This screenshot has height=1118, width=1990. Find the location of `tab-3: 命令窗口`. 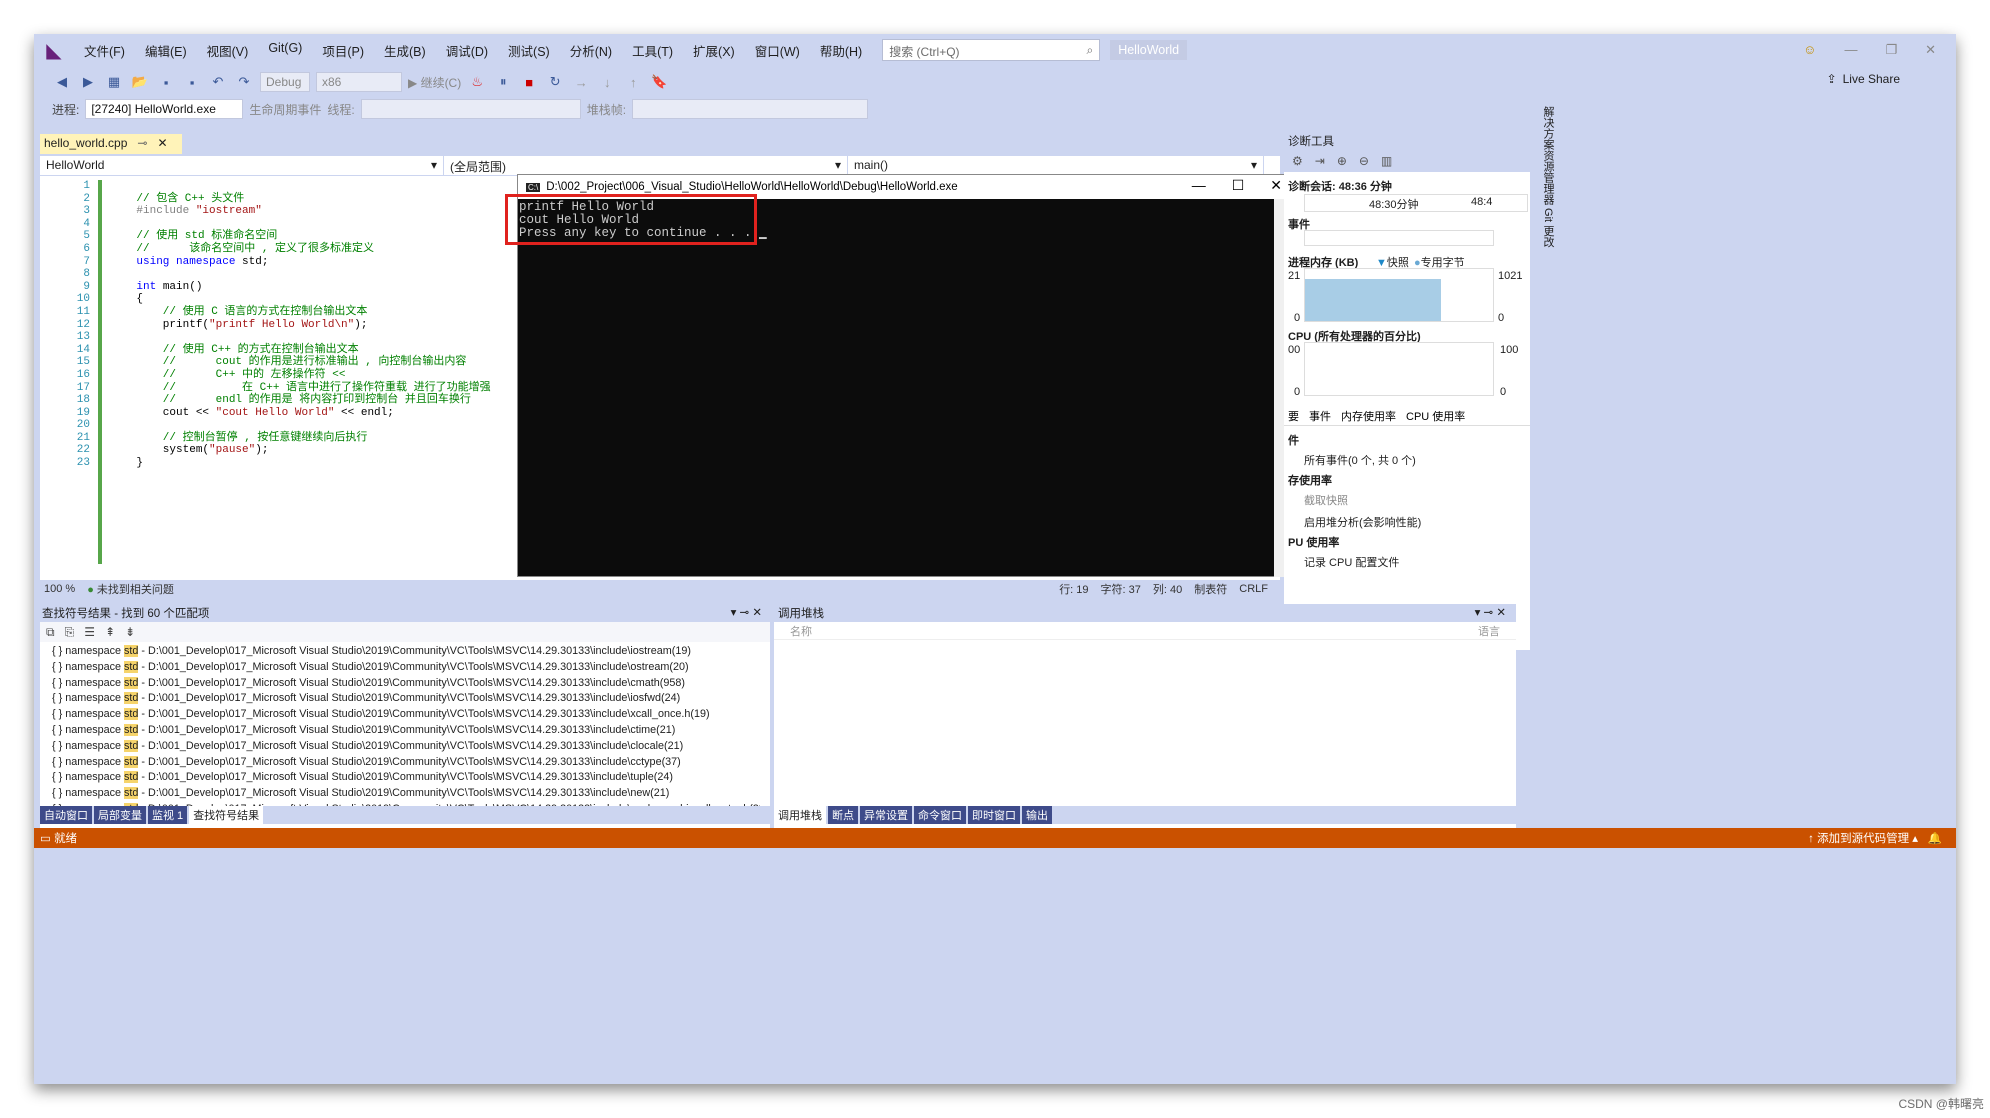

tab-3: 命令窗口 is located at coordinates (940, 815).